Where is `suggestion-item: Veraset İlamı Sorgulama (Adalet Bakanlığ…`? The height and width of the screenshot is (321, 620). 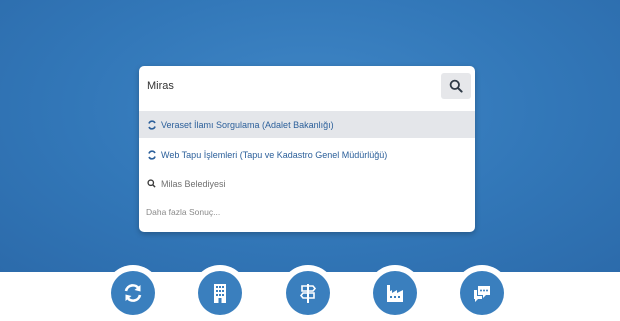
suggestion-item: Veraset İlamı Sorgulama (Adalet Bakanlığ… is located at coordinates (307, 124).